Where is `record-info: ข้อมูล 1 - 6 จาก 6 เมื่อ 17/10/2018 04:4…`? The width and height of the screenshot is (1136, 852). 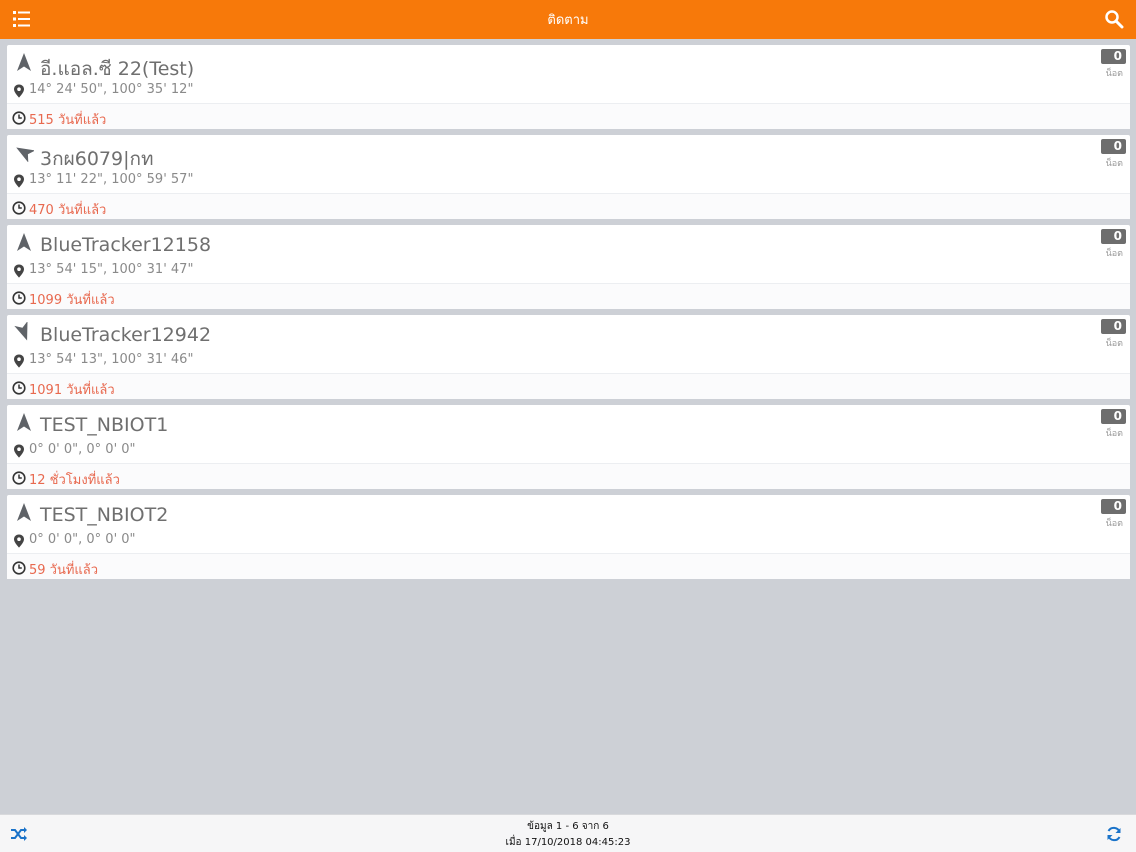
record-info: ข้อมูล 1 - 6 จาก 6 เมื่อ 17/10/2018 04:4… is located at coordinates (568, 835).